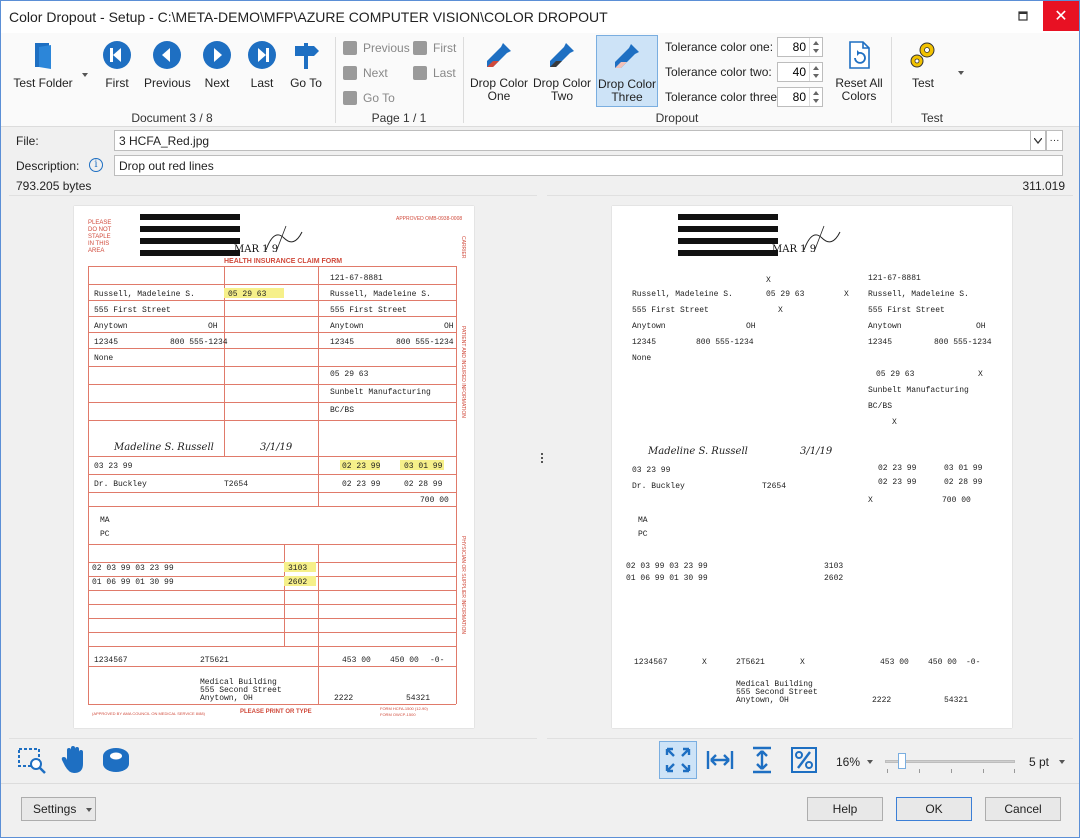 This screenshot has width=1080, height=838. I want to click on first-document-button: First, so click(117, 70).